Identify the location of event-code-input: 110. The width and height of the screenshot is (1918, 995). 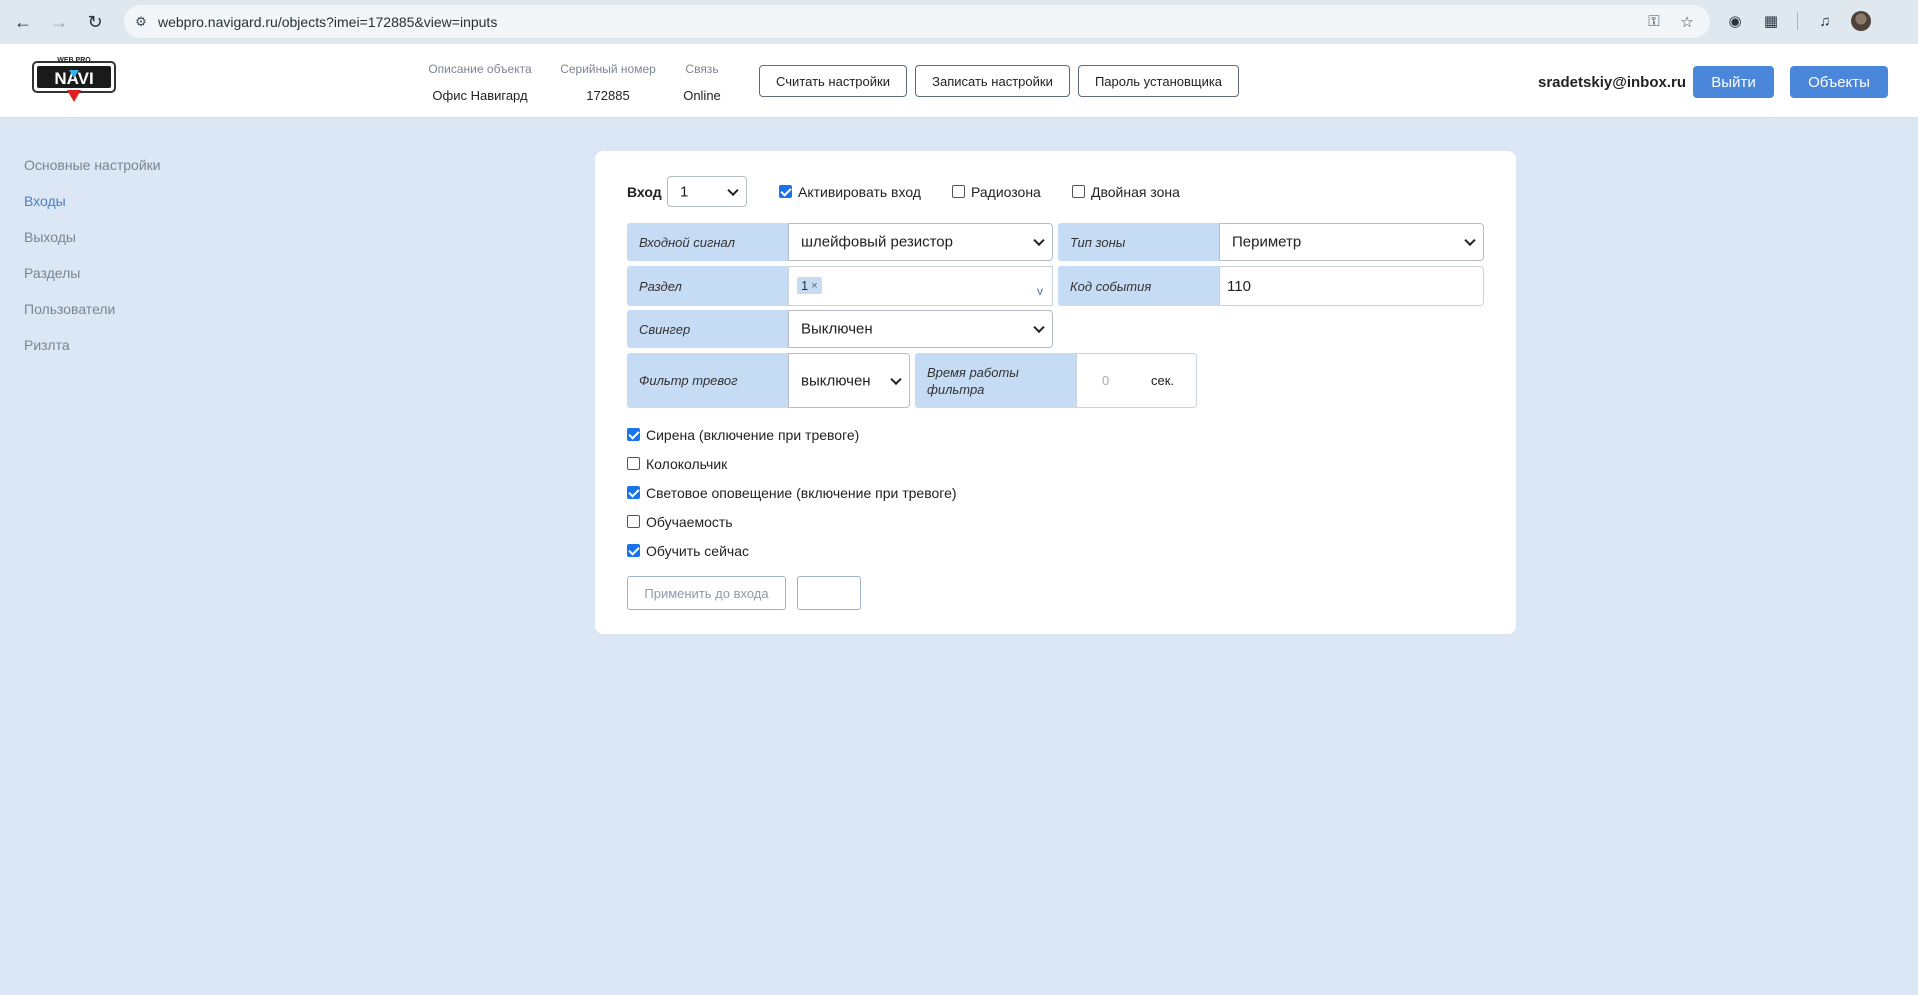
(1351, 286).